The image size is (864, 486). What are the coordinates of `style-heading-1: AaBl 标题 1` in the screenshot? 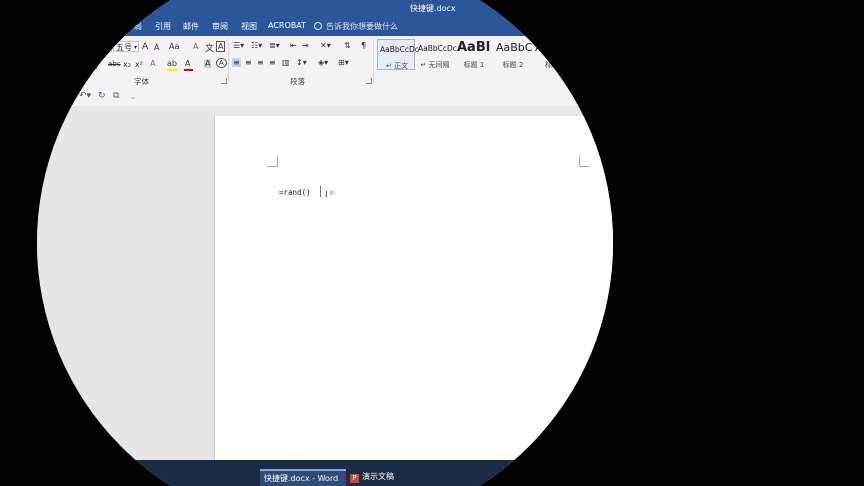 It's located at (474, 54).